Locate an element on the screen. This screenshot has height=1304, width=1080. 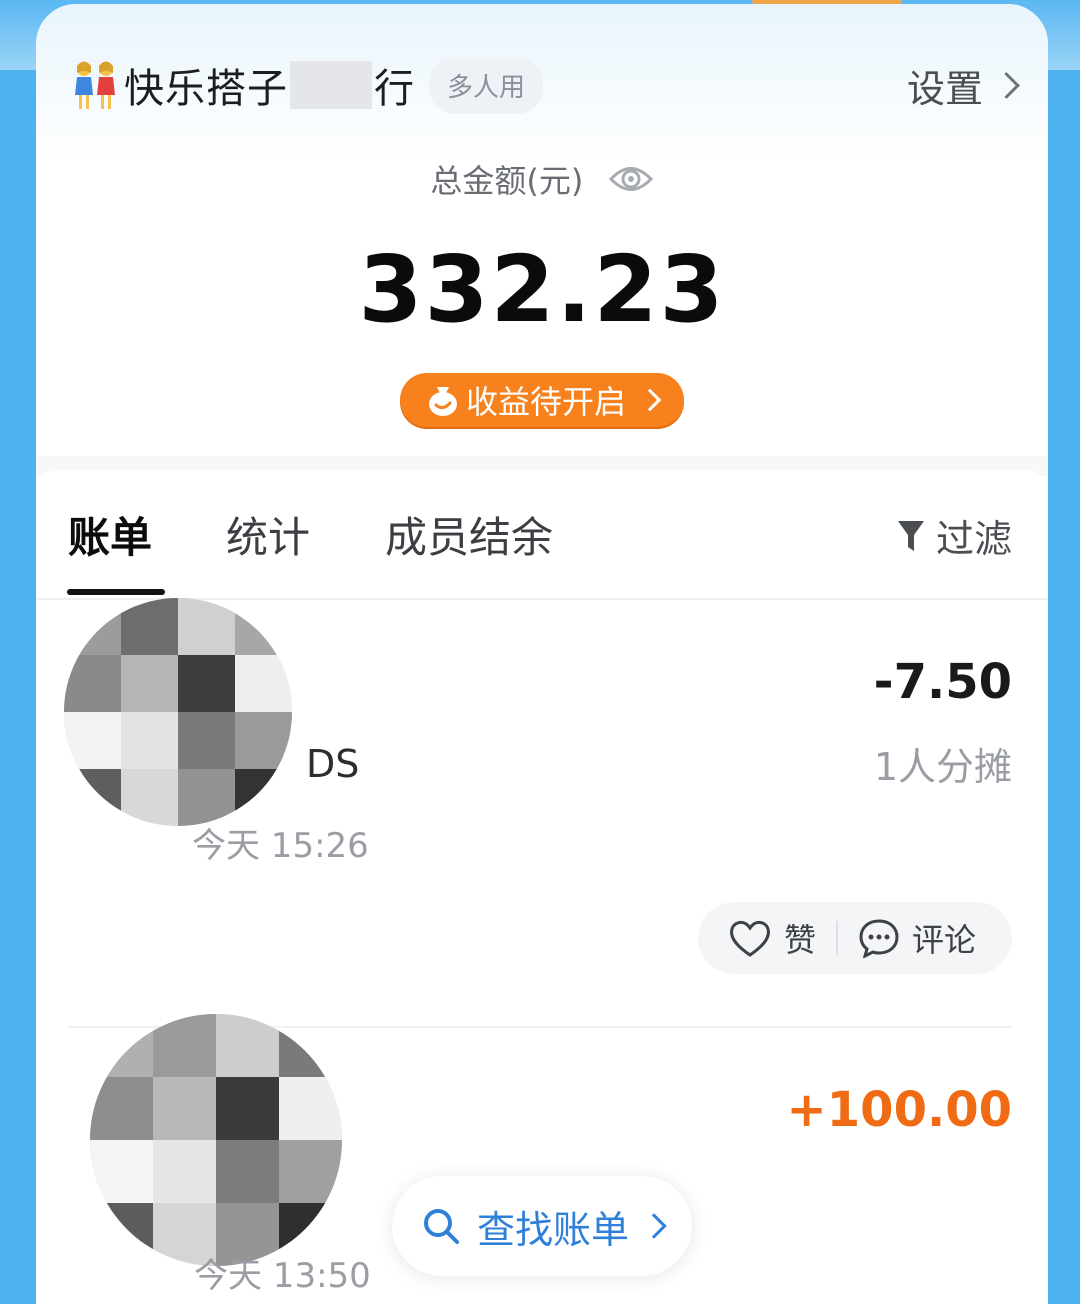
tab-member-balance: 成员结余 is located at coordinates (469, 534).